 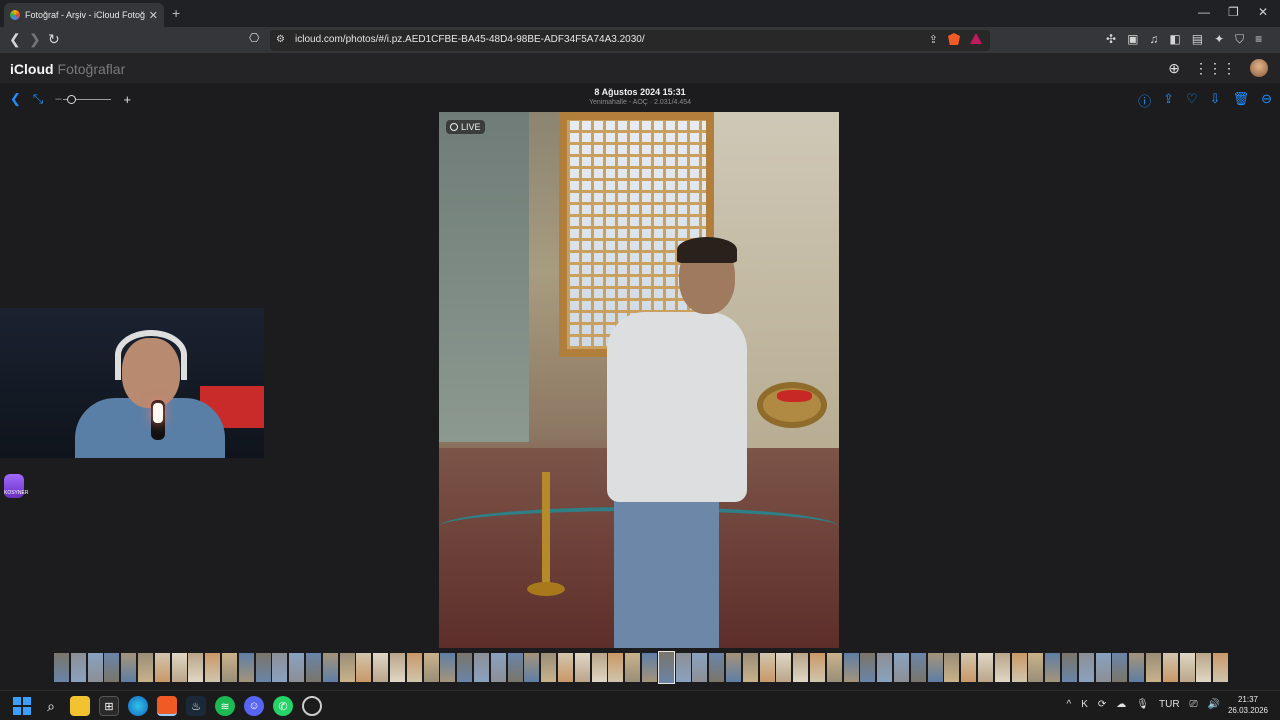 I want to click on mic-tray-icon: 🎙, so click(x=1142, y=704).